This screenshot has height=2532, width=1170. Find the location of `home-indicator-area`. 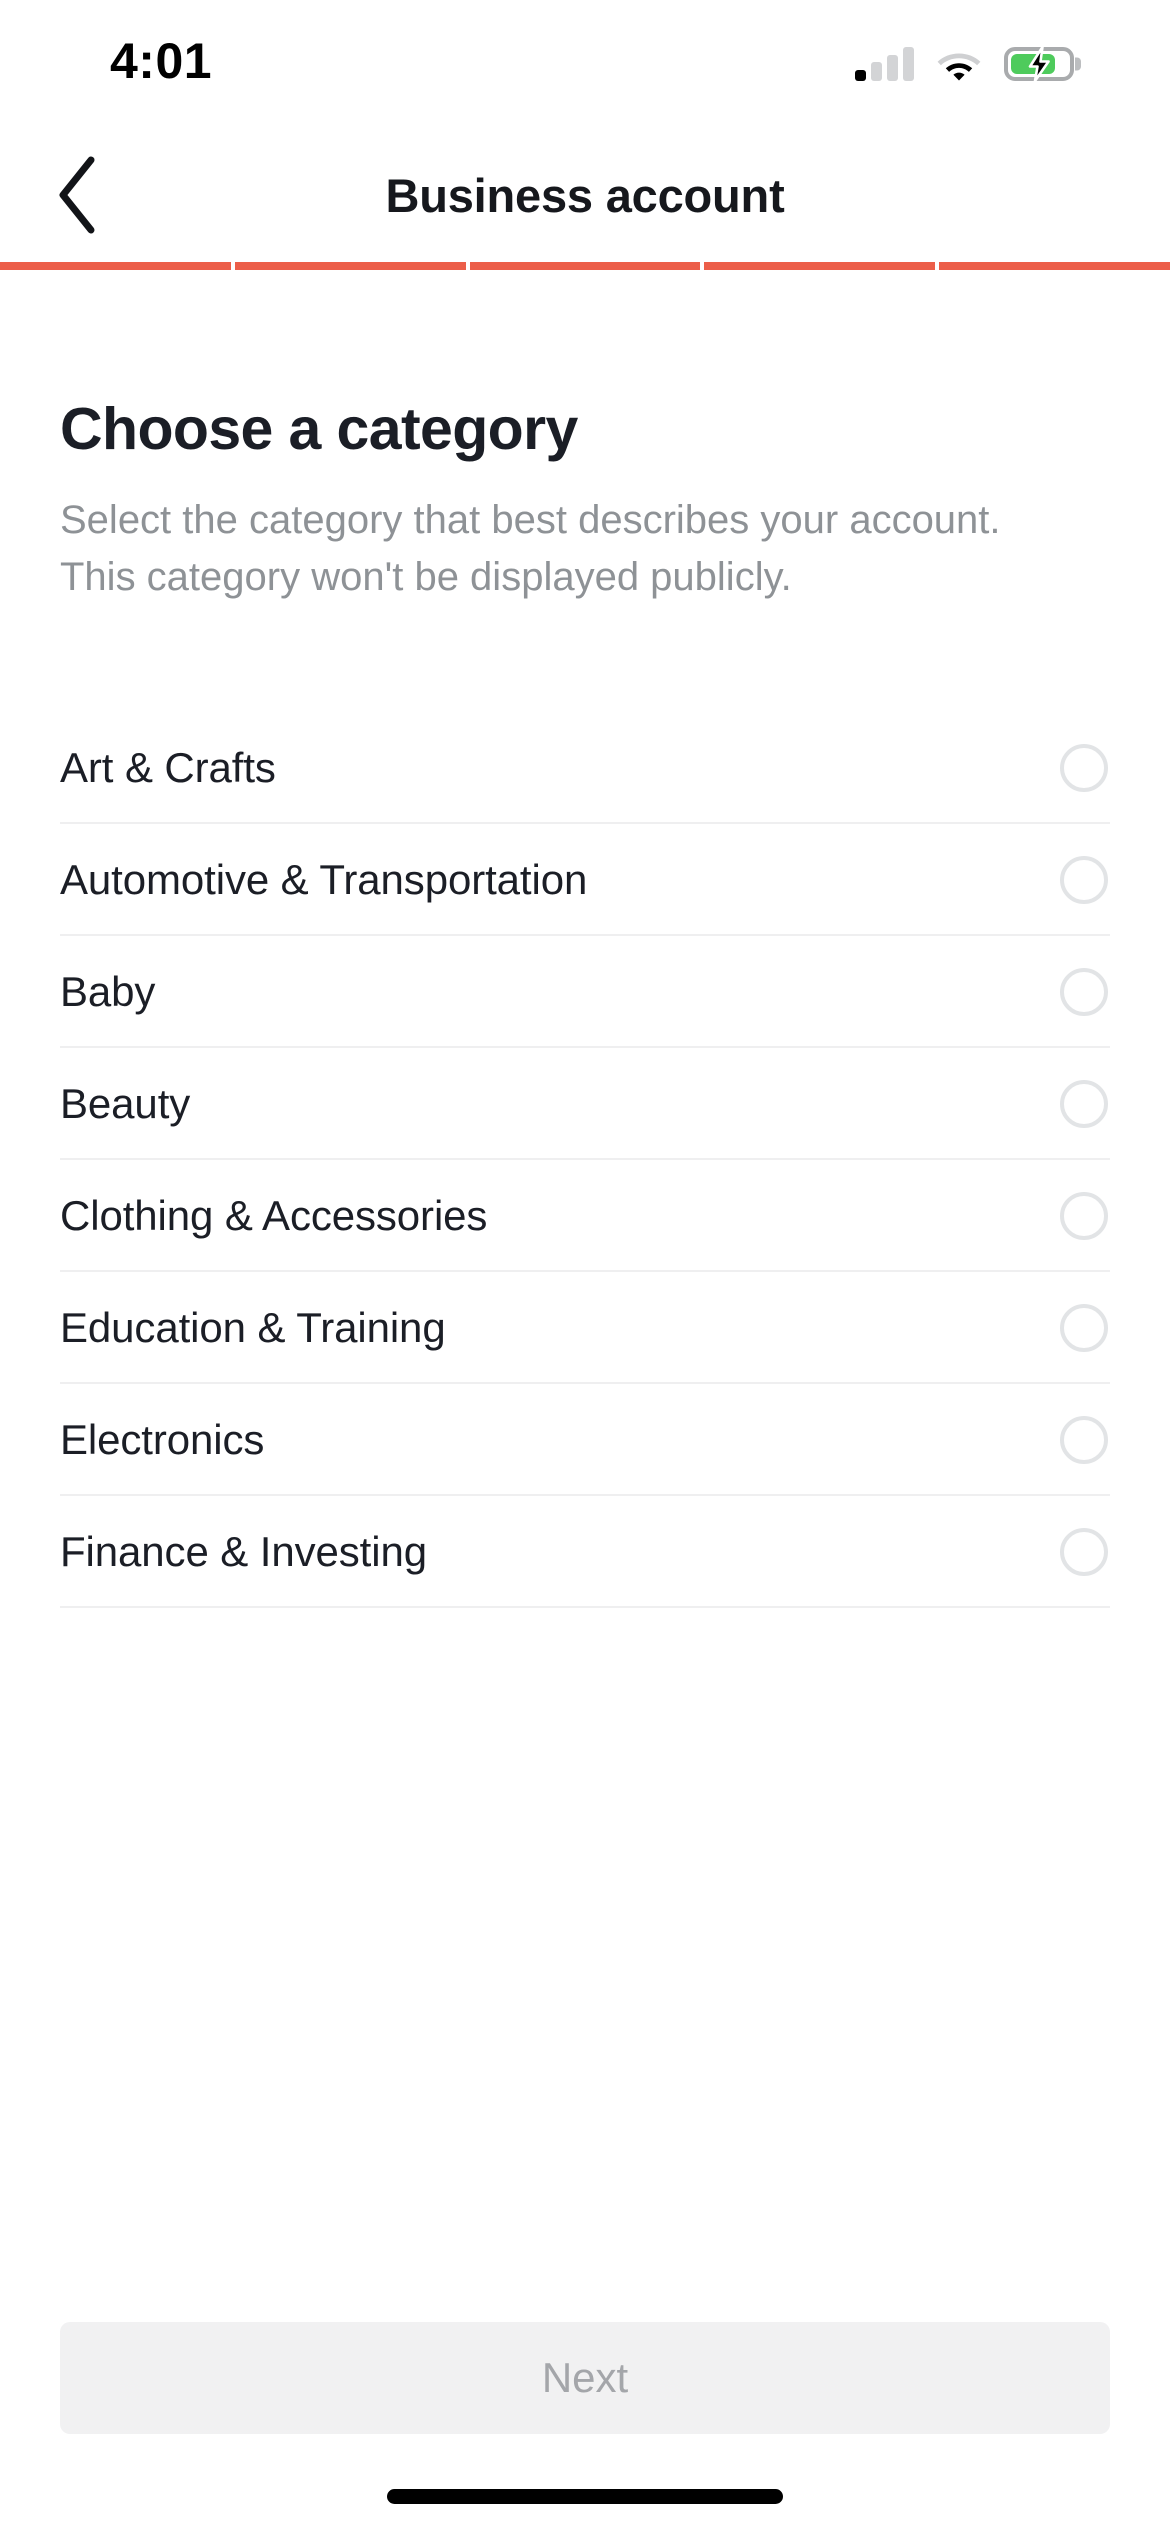

home-indicator-area is located at coordinates (585, 2496).